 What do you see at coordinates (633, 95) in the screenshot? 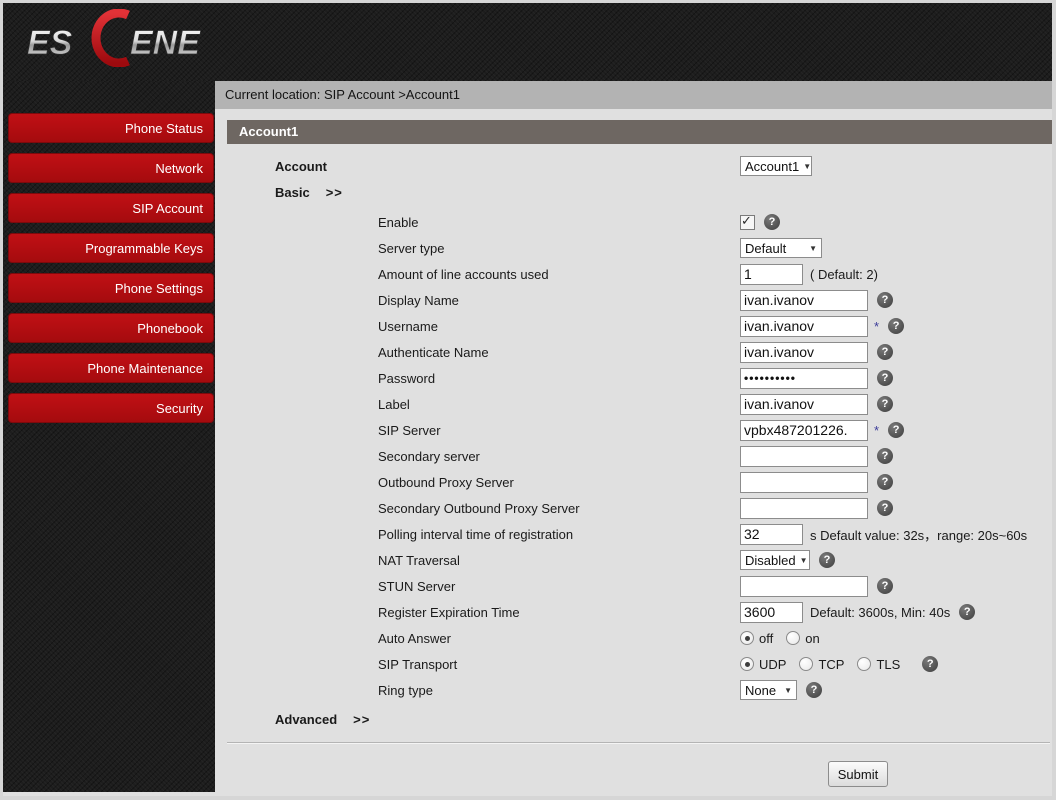
I see `breadcrumb: Current location: SIP Account >Account1` at bounding box center [633, 95].